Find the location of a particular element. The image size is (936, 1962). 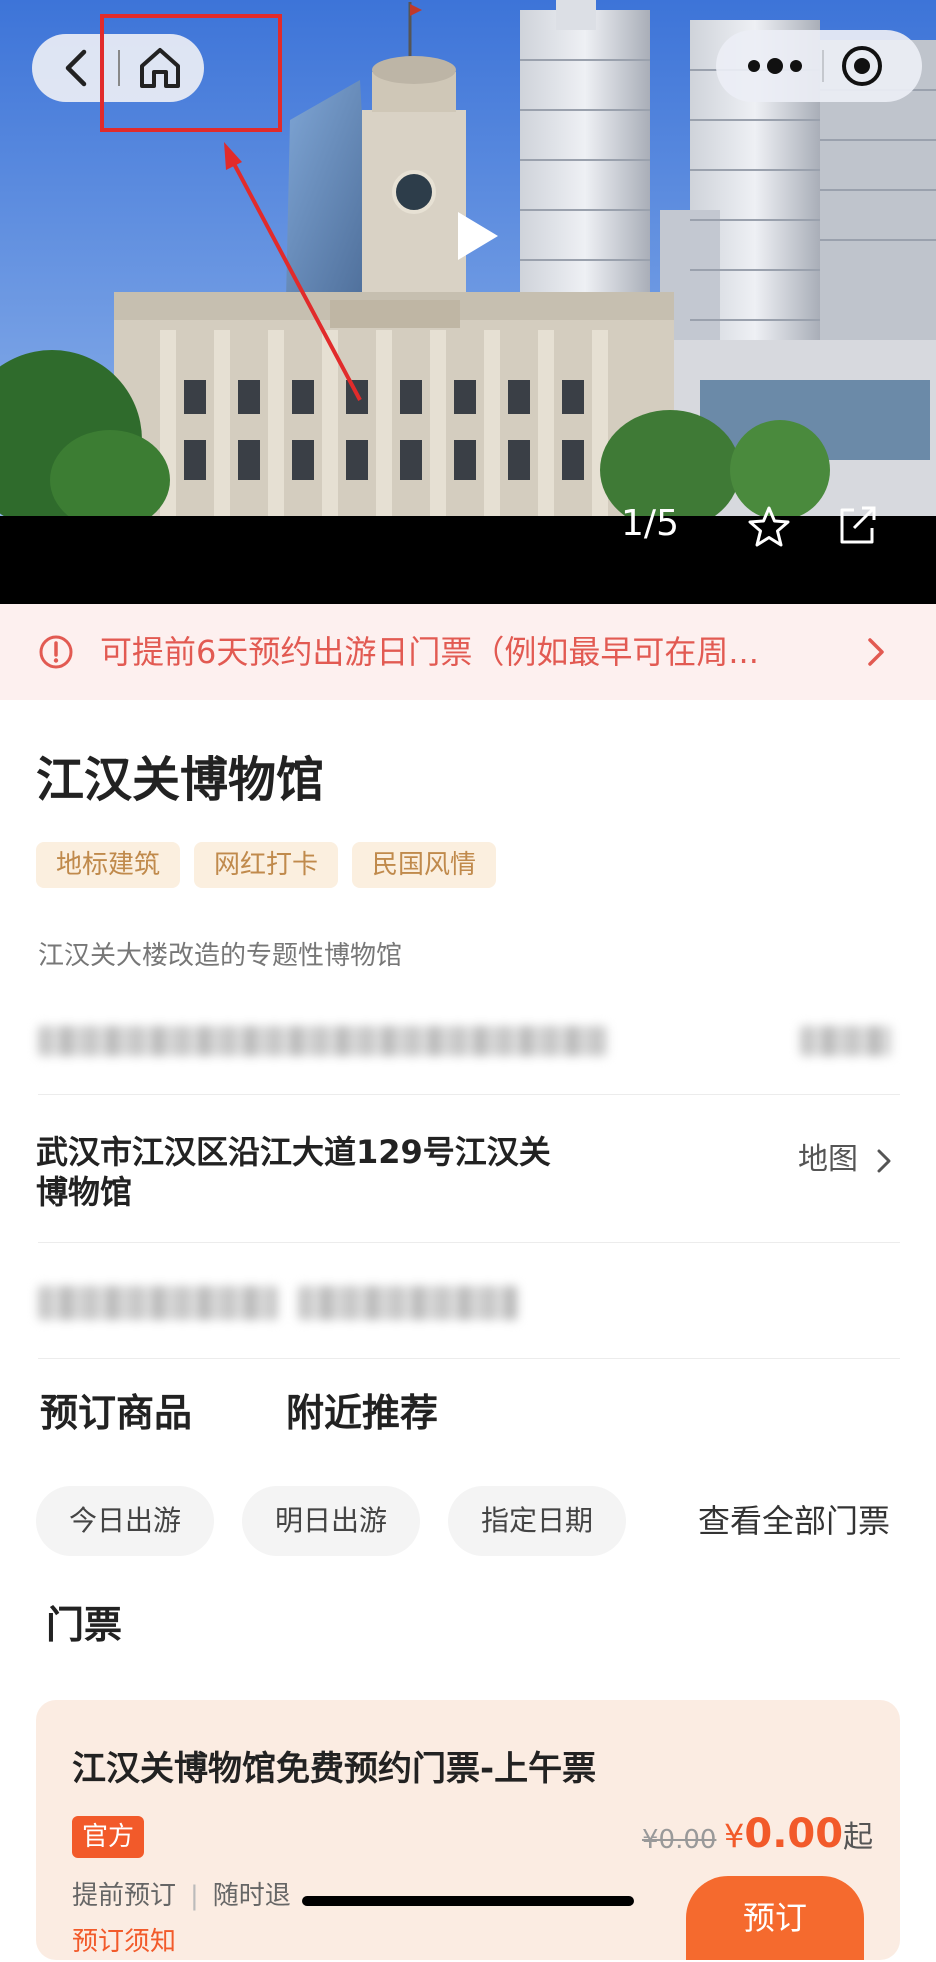

ticket-section-heading: 门票 is located at coordinates (84, 1625).